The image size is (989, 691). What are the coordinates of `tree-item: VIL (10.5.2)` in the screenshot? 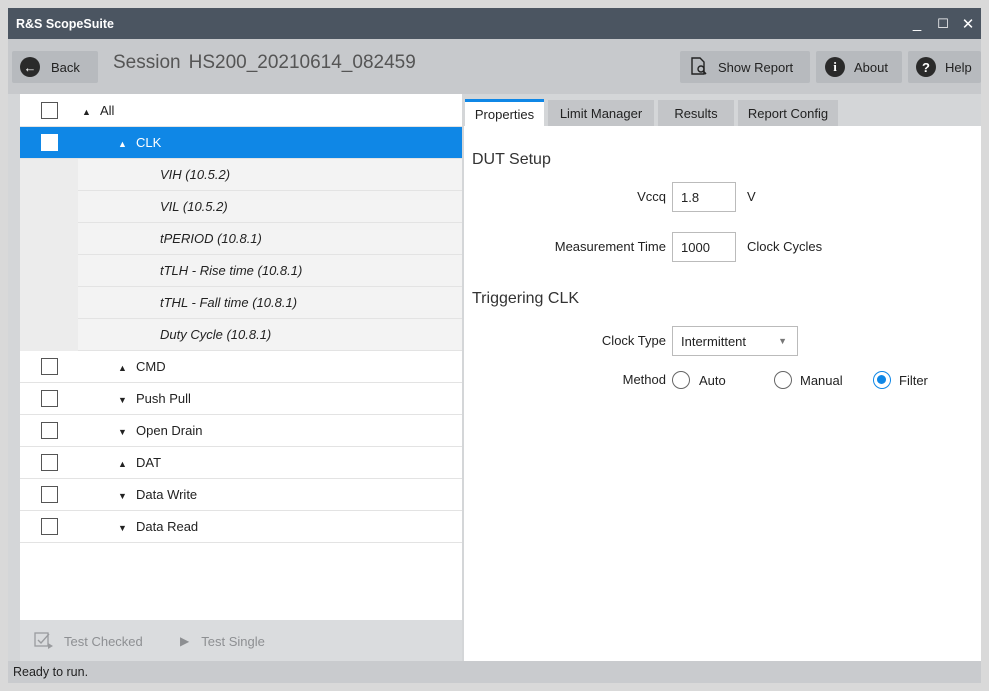 It's located at (241, 206).